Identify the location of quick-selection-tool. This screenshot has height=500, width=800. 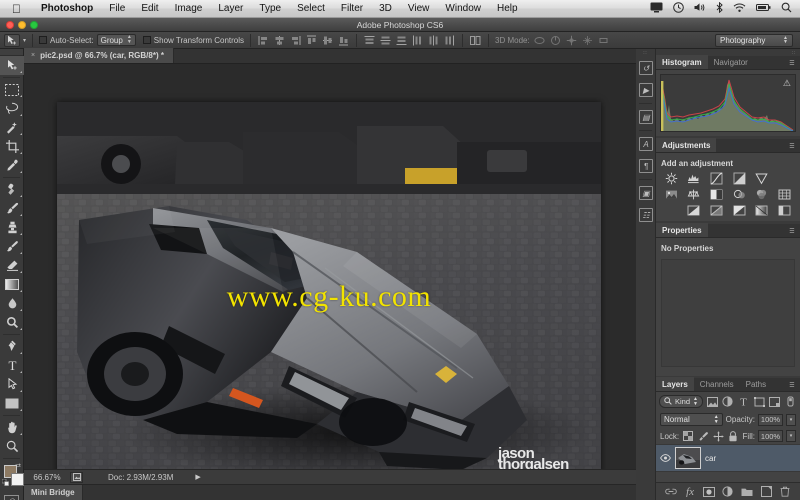
(12, 127).